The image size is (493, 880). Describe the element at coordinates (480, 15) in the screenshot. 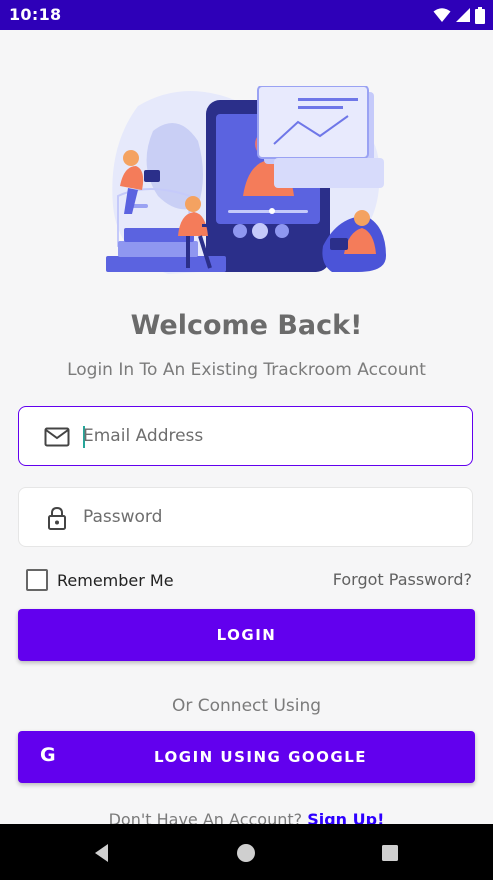

I see `battery-icon` at that location.